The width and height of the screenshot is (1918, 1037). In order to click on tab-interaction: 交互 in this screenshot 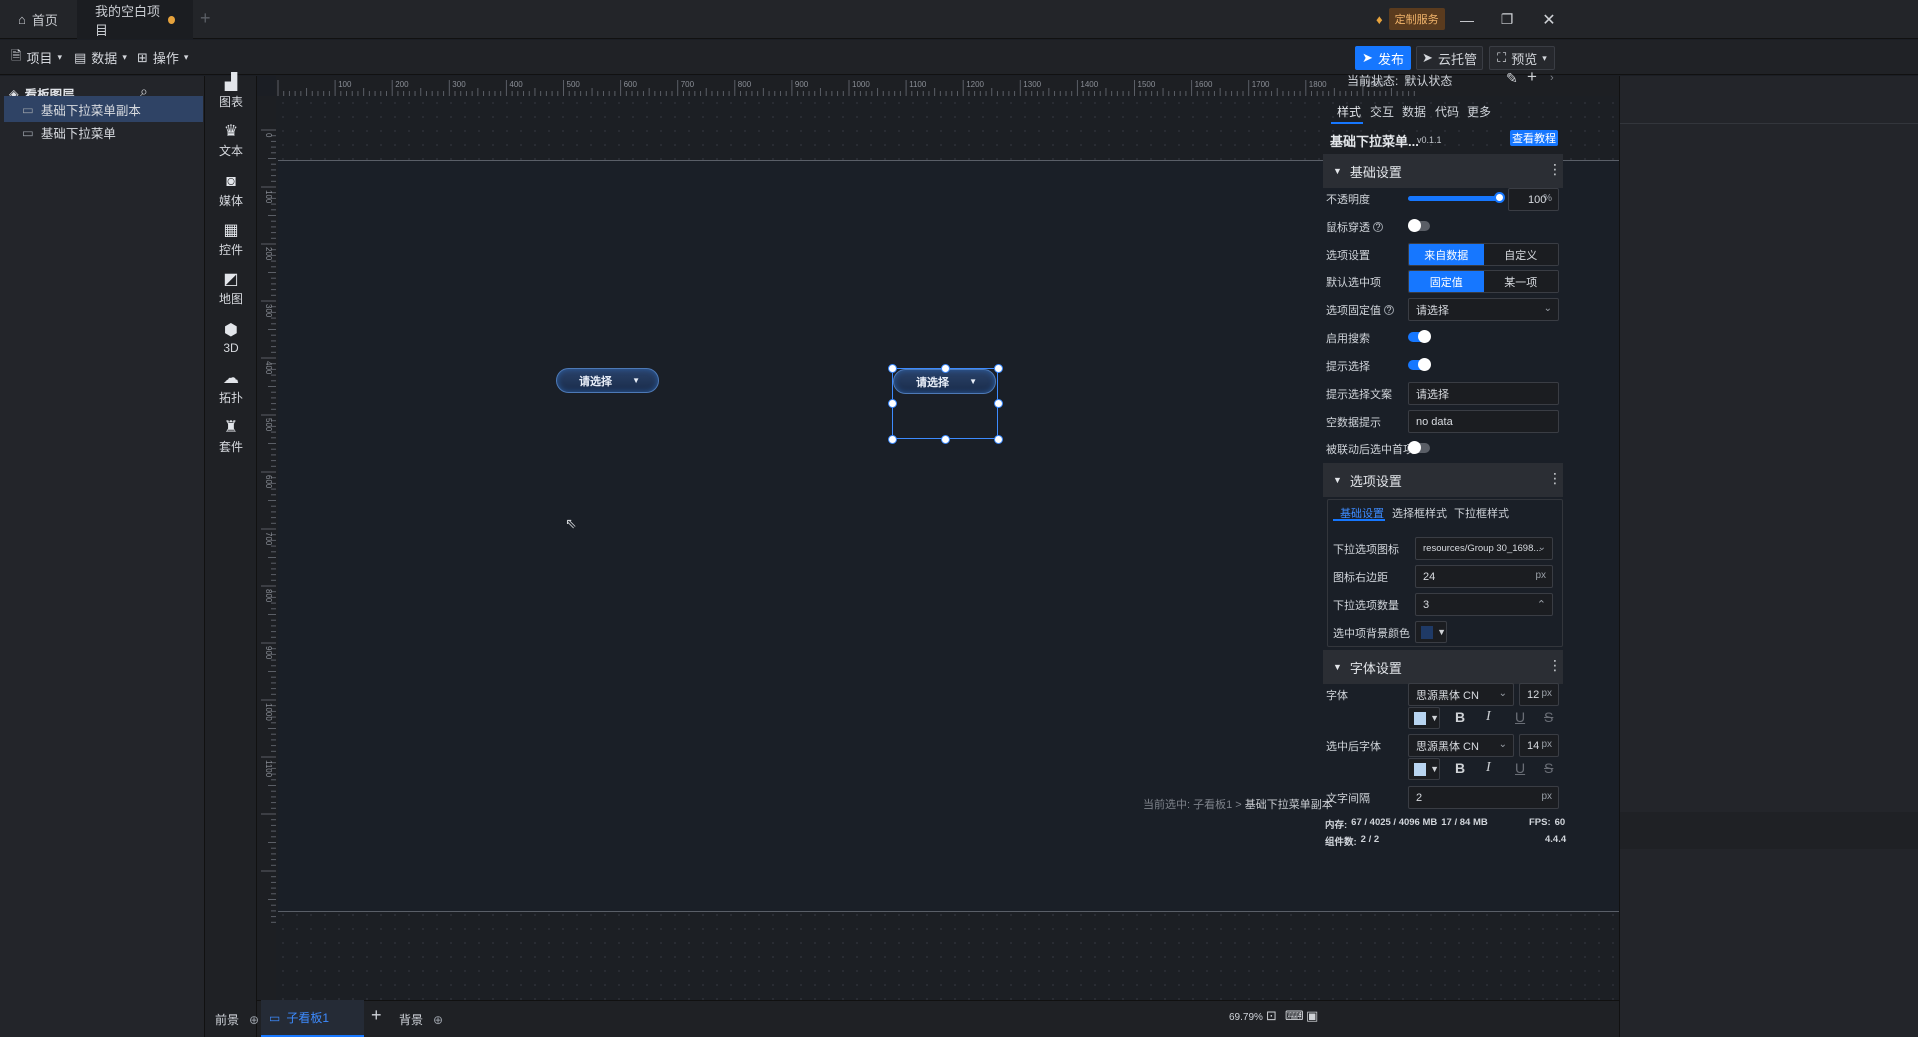, I will do `click(1382, 111)`.